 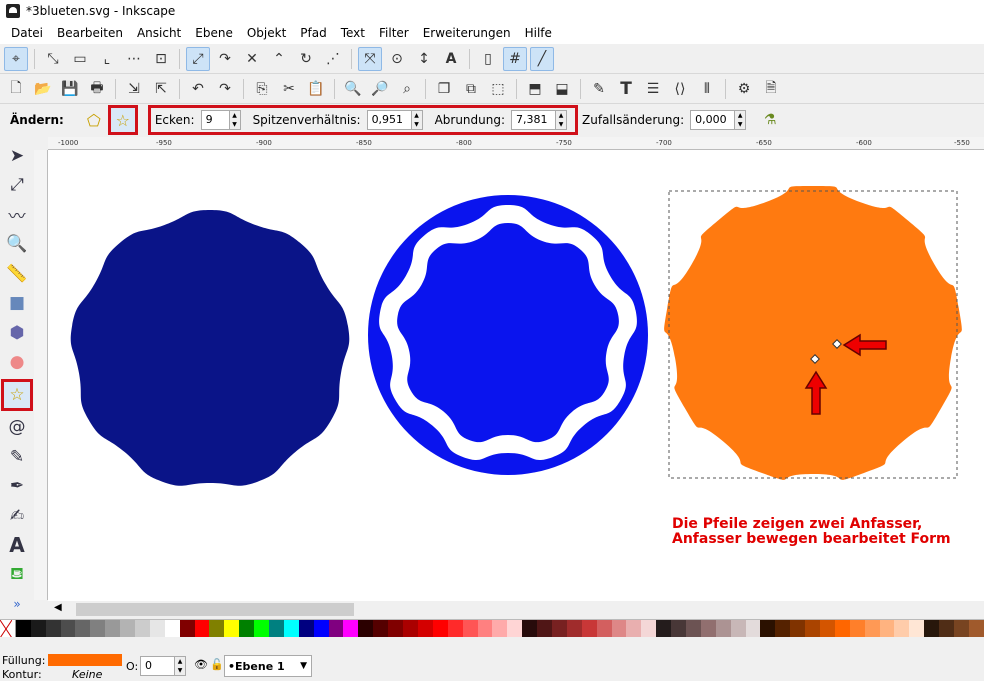 What do you see at coordinates (16, 89) in the screenshot?
I see `new-document-icon: 🗋` at bounding box center [16, 89].